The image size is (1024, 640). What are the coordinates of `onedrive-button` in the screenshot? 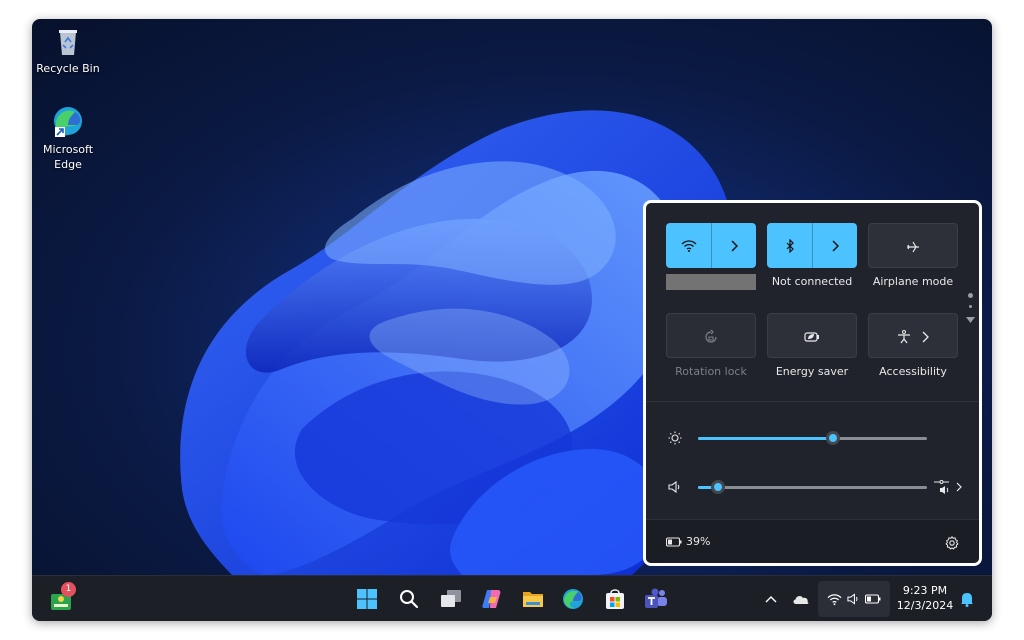 It's located at (801, 599).